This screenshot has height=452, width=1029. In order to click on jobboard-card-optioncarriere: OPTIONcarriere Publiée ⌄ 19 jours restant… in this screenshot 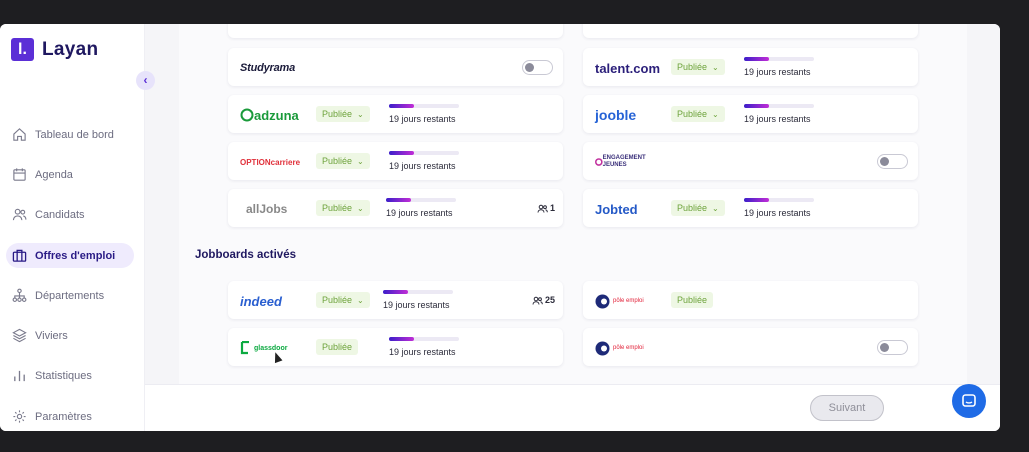, I will do `click(395, 161)`.